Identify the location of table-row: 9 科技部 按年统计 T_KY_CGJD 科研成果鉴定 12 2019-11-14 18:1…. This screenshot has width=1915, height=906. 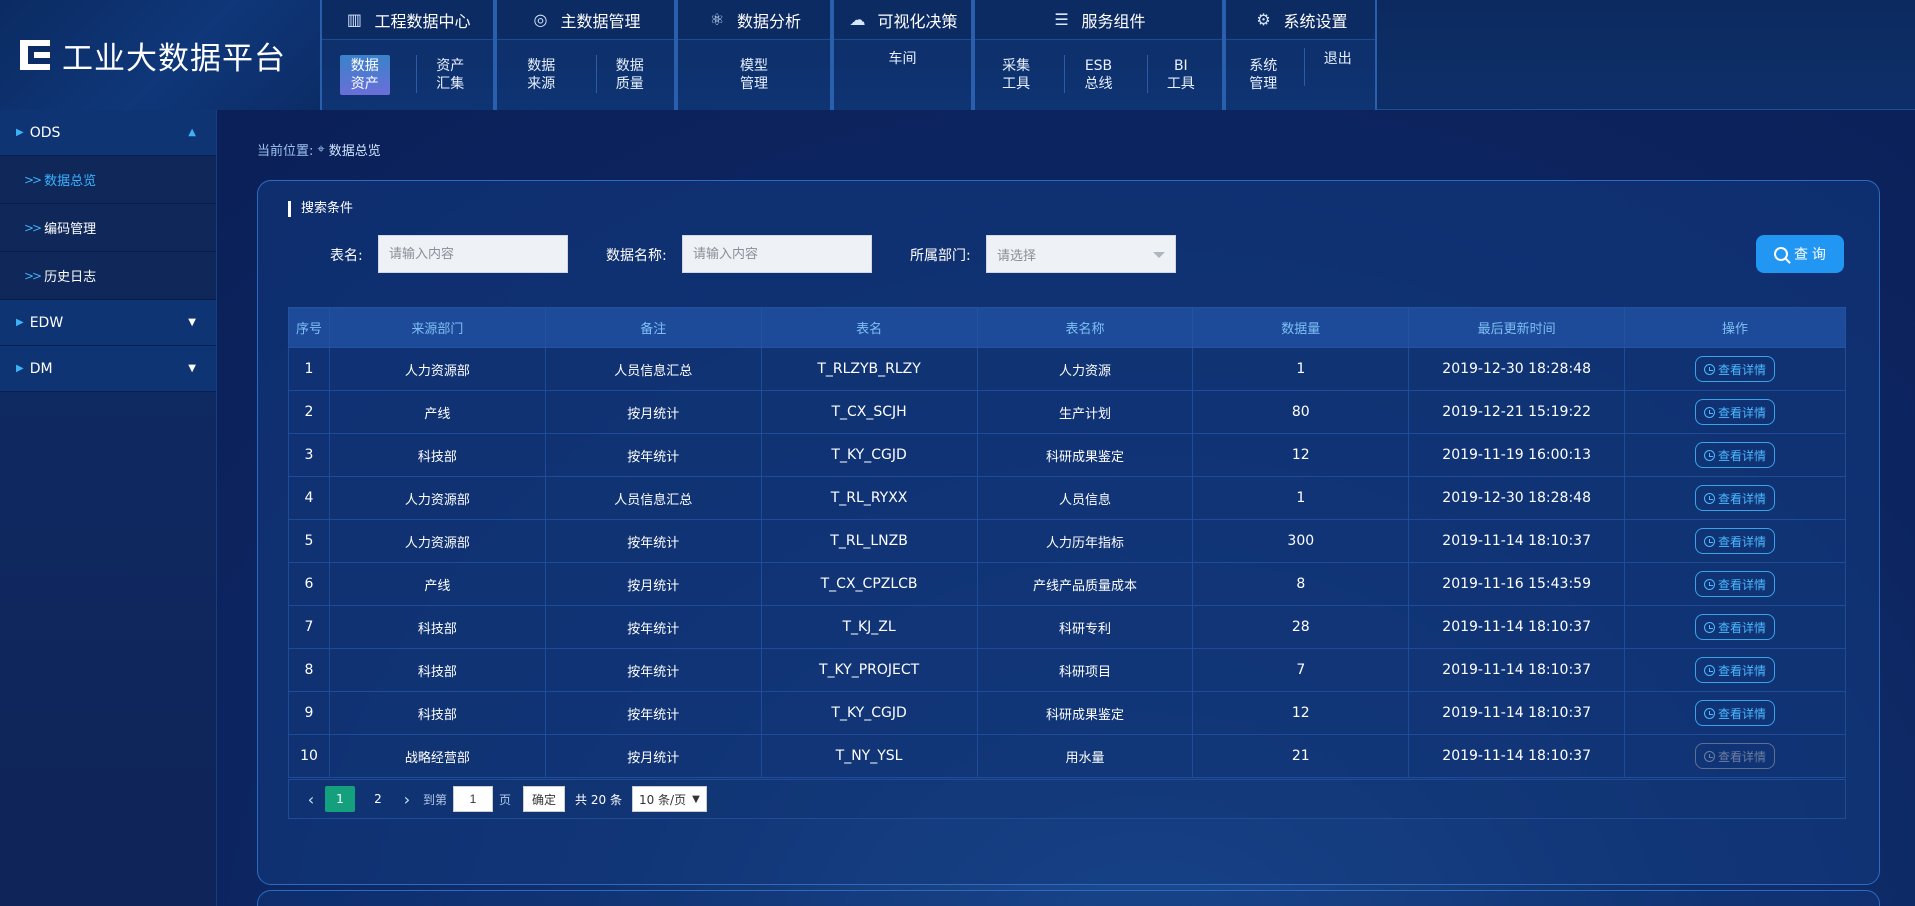
(1067, 713).